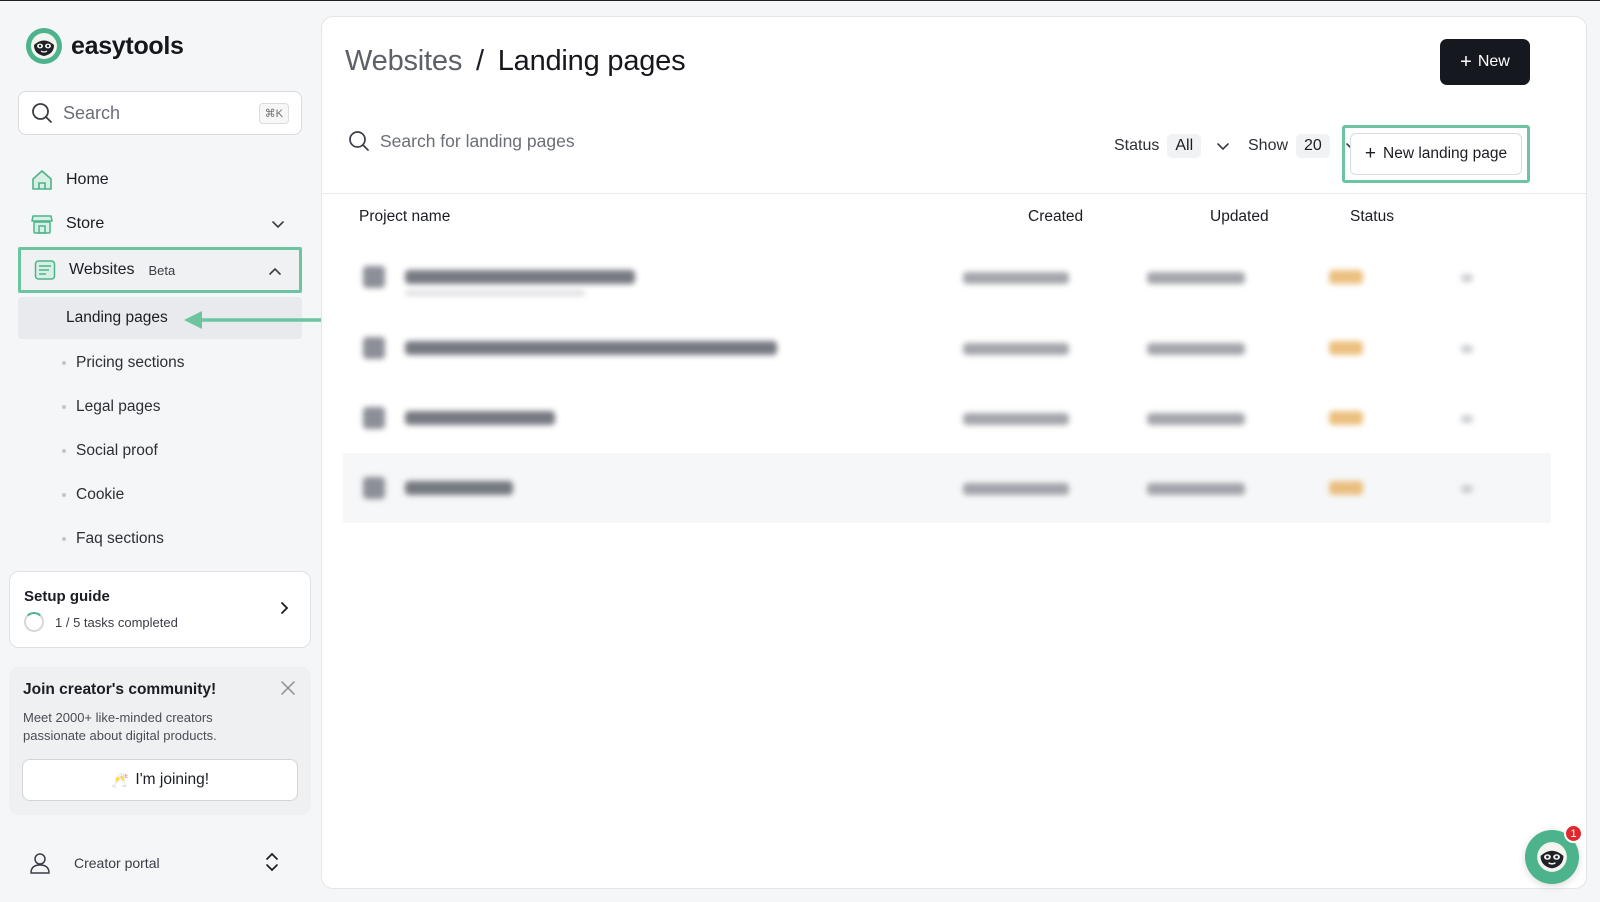 This screenshot has width=1600, height=902. Describe the element at coordinates (1552, 857) in the screenshot. I see `sloth-chat-icon` at that location.